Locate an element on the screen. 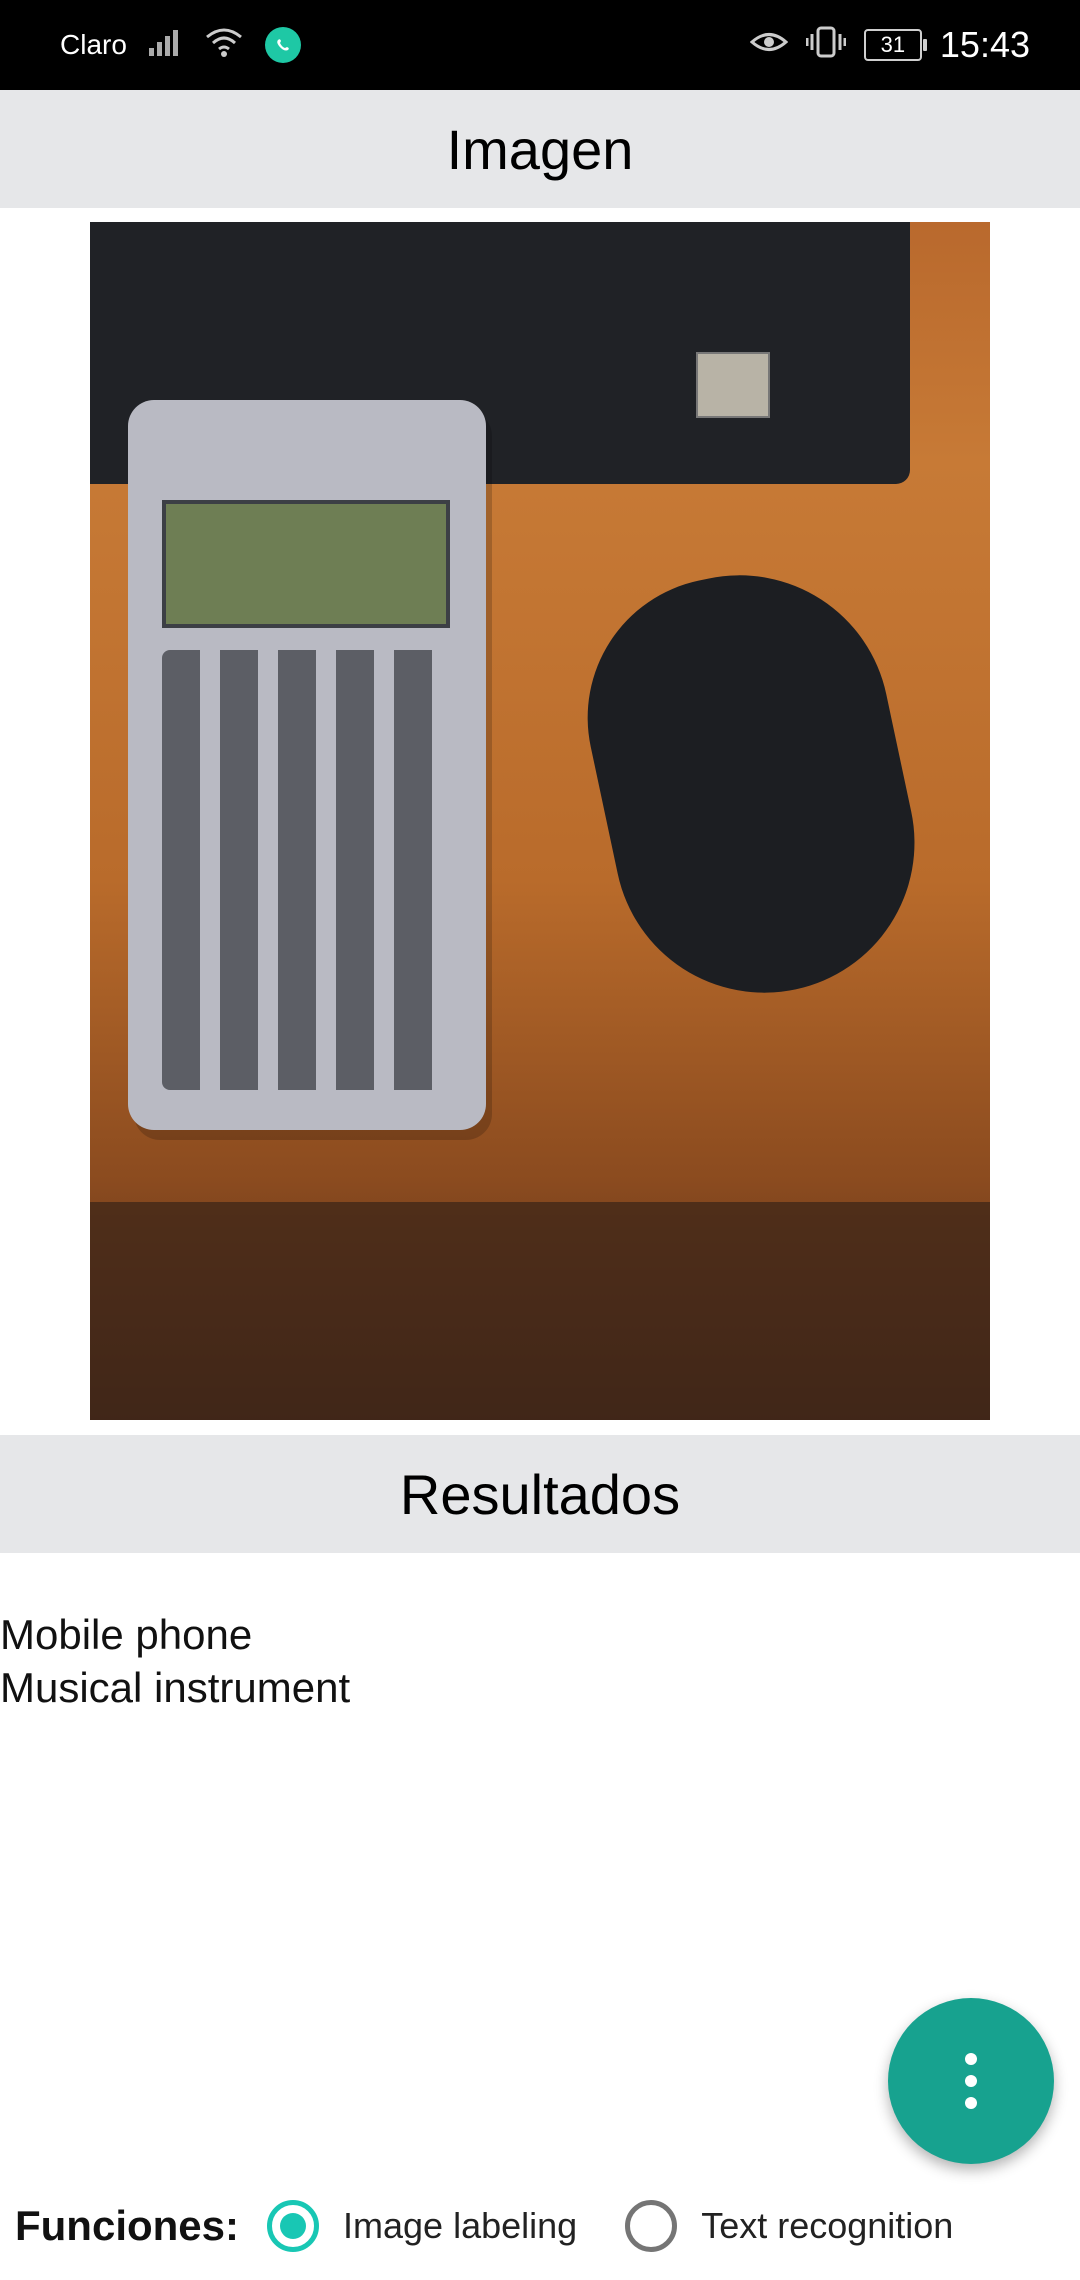 The height and width of the screenshot is (2280, 1080). more-vert-icon is located at coordinates (971, 2081).